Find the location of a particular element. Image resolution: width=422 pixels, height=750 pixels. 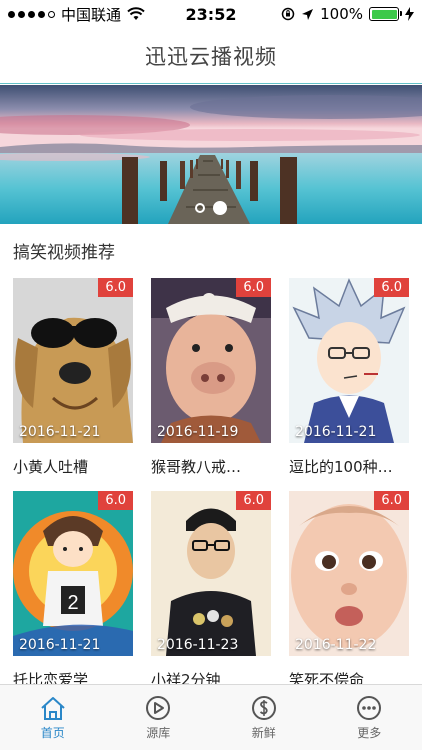

tab-home: 首页 is located at coordinates (53, 717).